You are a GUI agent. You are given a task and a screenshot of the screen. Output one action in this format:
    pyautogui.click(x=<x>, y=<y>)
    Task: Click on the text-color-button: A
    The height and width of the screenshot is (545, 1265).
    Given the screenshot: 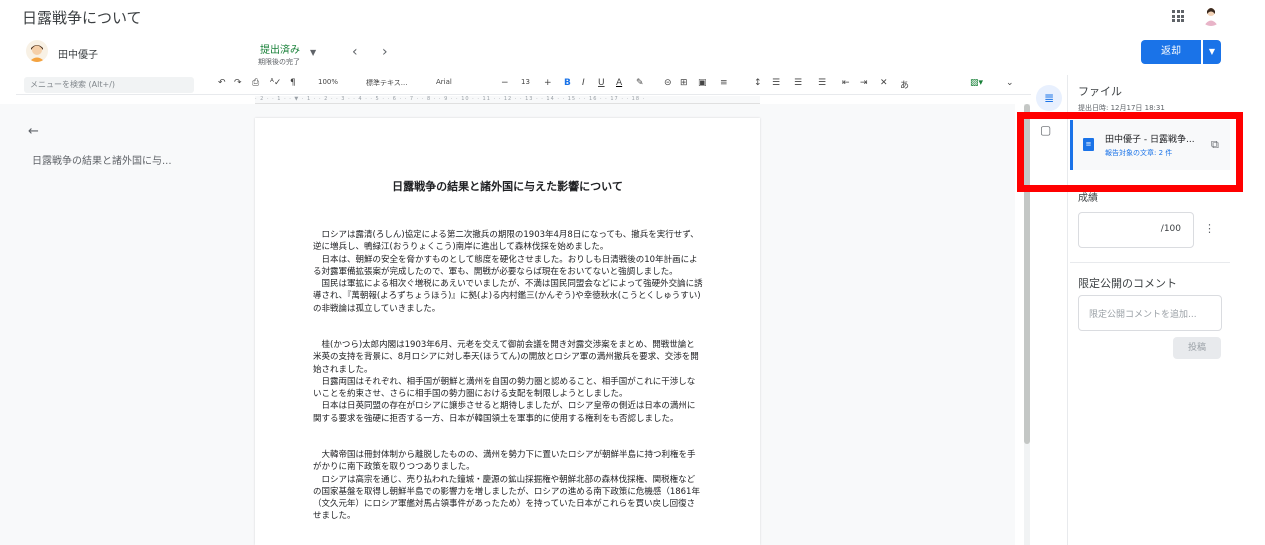 What is the action you would take?
    pyautogui.click(x=619, y=83)
    